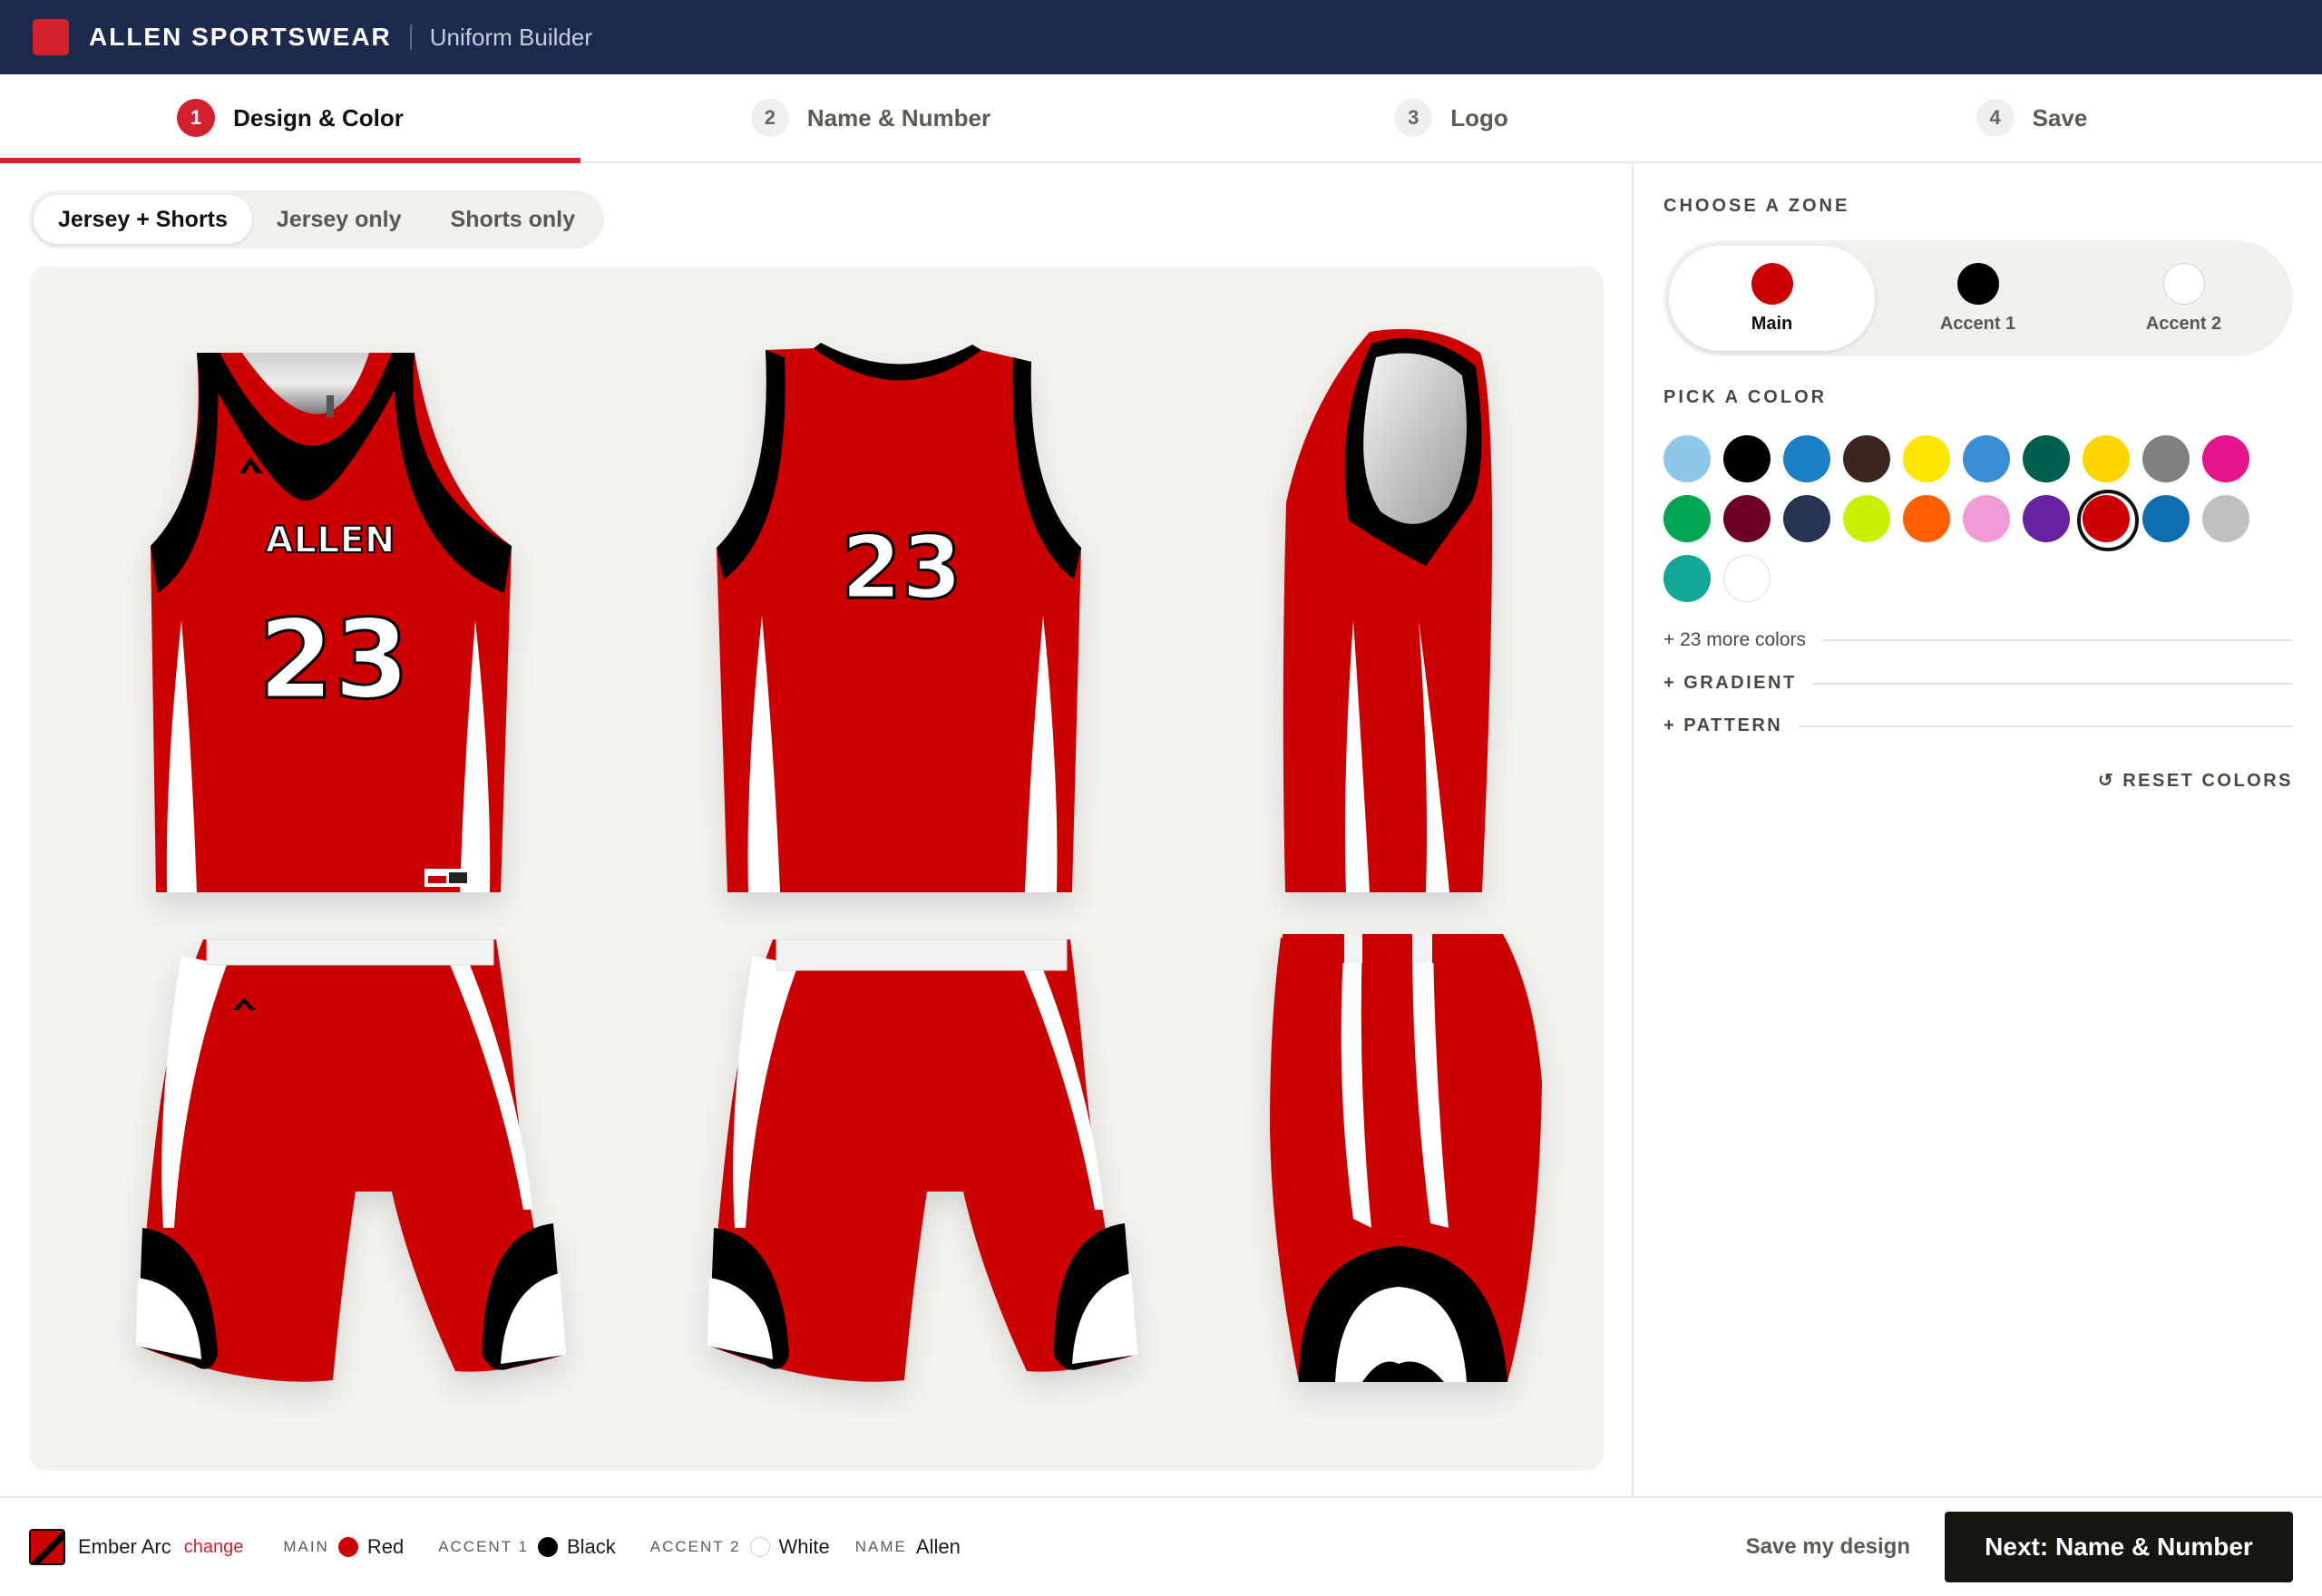 This screenshot has height=1596, width=2322. I want to click on jersey-front-text: ALLEN, so click(330, 540).